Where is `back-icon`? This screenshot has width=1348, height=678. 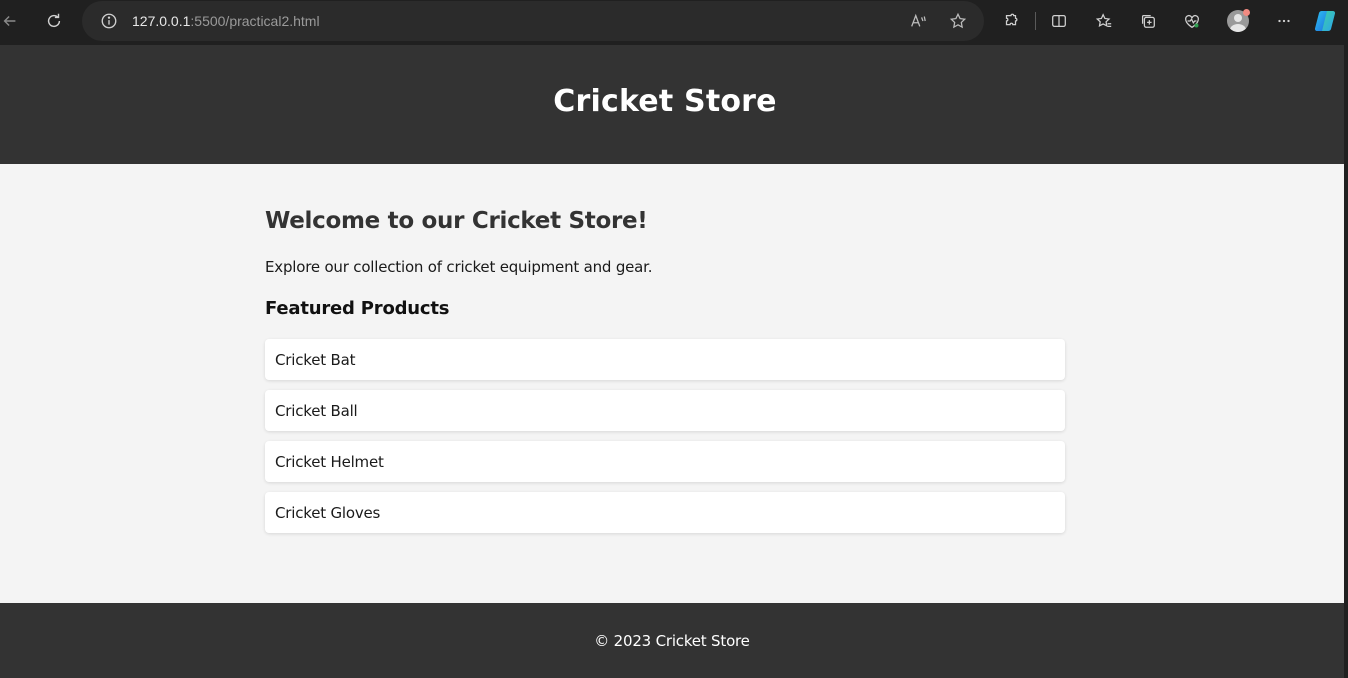
back-icon is located at coordinates (14, 21).